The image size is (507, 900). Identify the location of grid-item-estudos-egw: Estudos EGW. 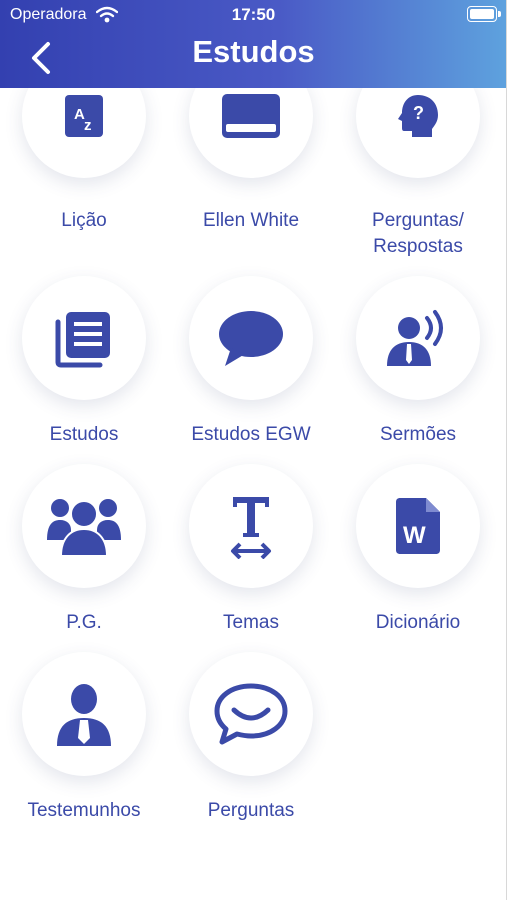
(251, 370).